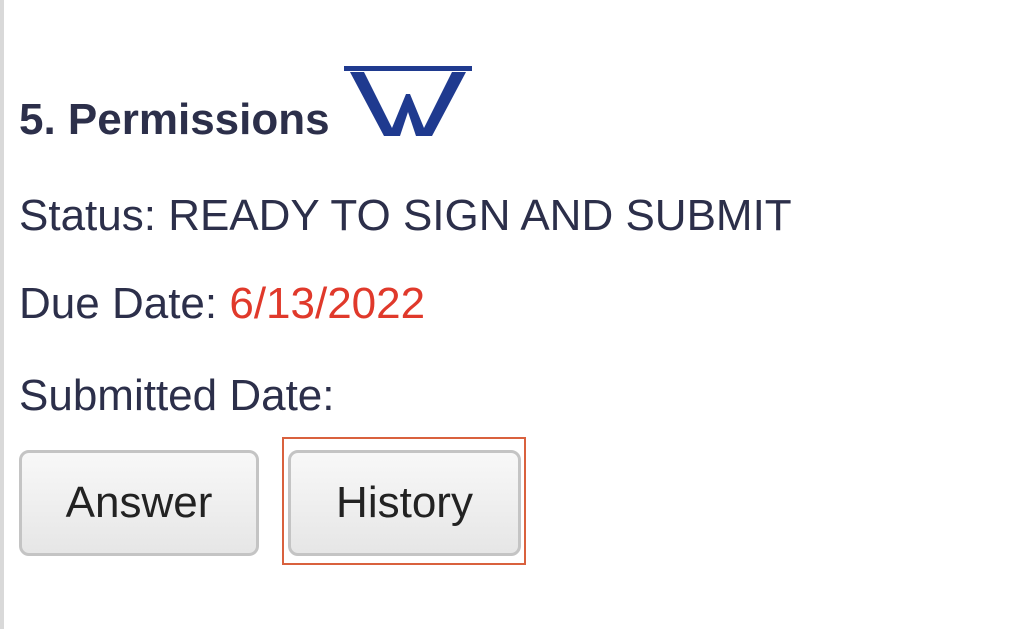  What do you see at coordinates (407, 101) in the screenshot?
I see `w-logo-icon` at bounding box center [407, 101].